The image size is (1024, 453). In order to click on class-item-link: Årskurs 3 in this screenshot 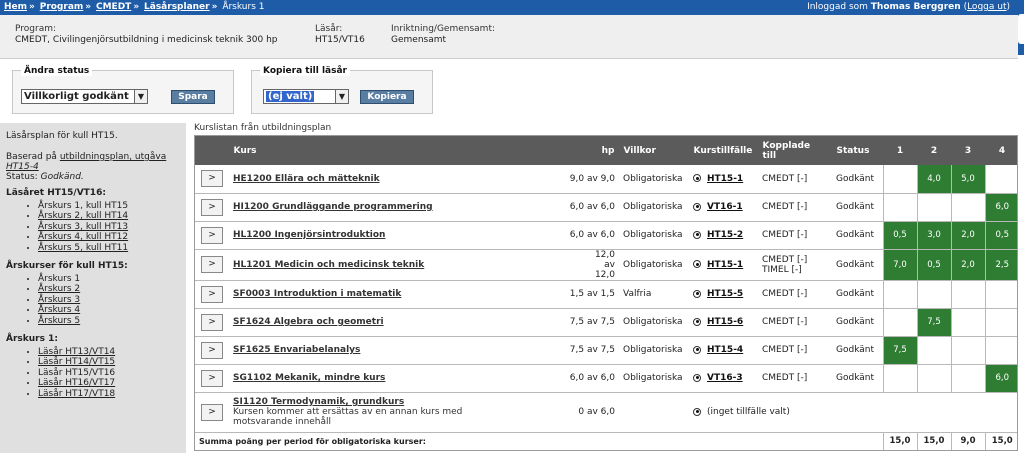, I will do `click(59, 300)`.